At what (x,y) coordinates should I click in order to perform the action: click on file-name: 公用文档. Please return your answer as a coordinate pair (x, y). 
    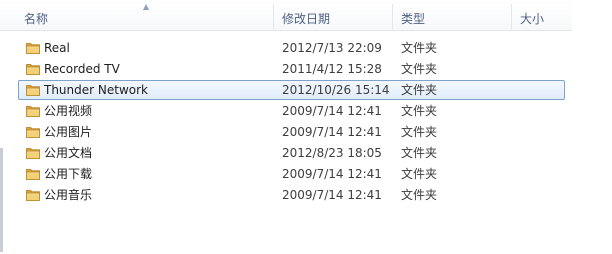
    Looking at the image, I should click on (68, 153).